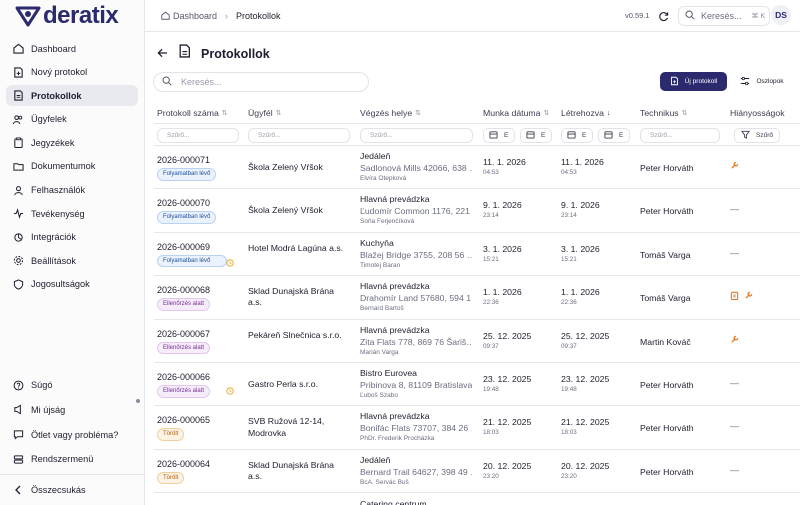  Describe the element at coordinates (72, 260) in the screenshot. I see `sidebar-item-settings: Beállítások` at that location.